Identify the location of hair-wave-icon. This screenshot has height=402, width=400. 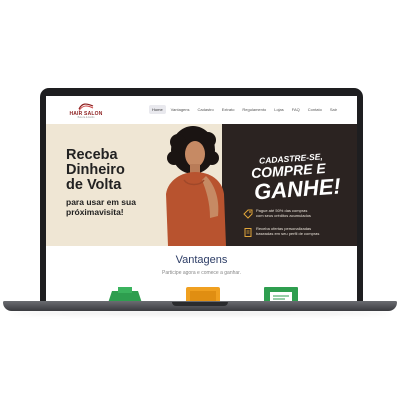
(86, 107).